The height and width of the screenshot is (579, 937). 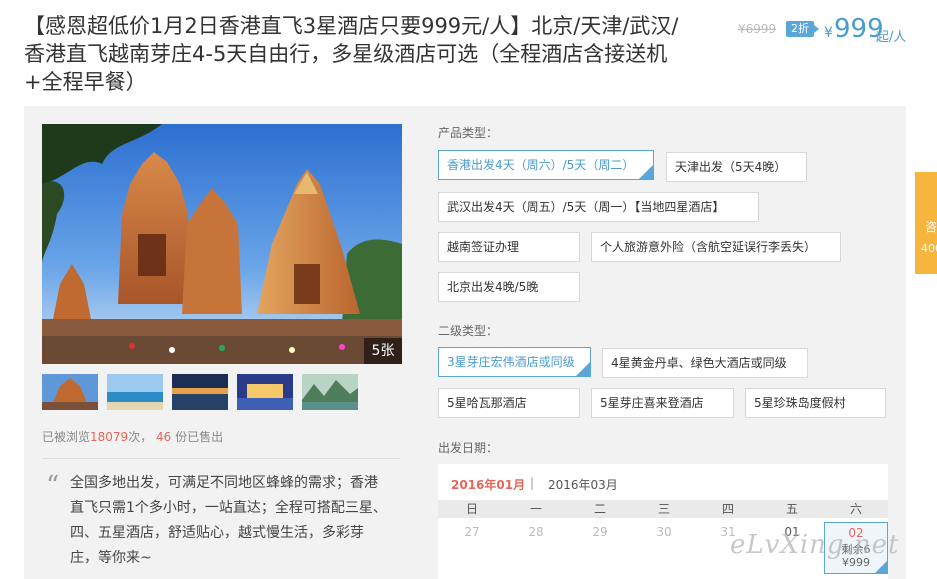 I want to click on weekday-wed: 三, so click(x=663, y=509).